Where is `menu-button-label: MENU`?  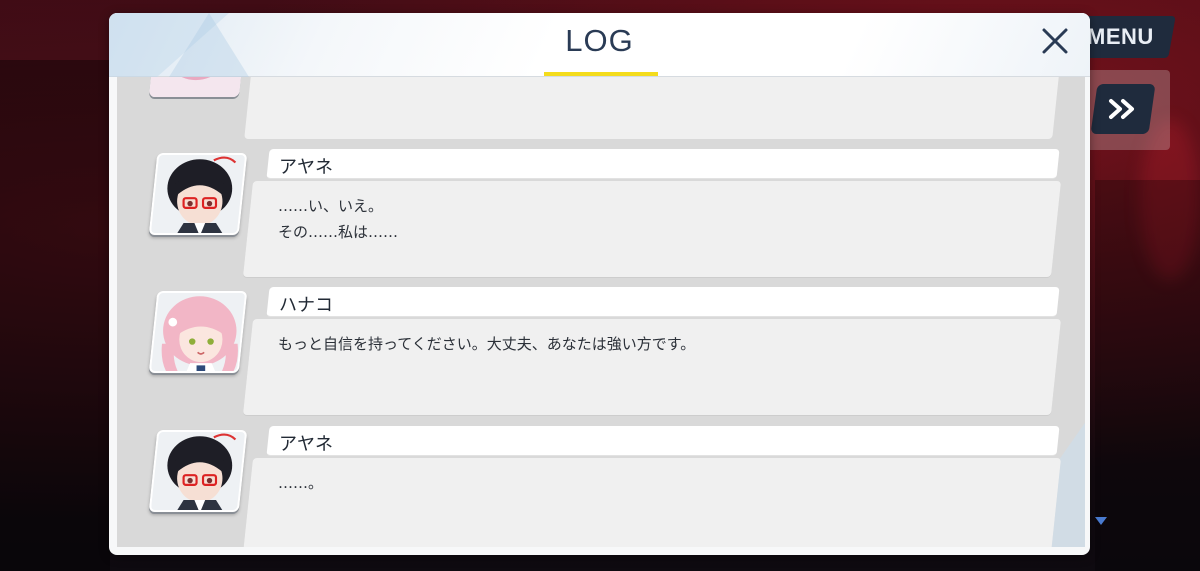 menu-button-label: MENU is located at coordinates (1120, 36).